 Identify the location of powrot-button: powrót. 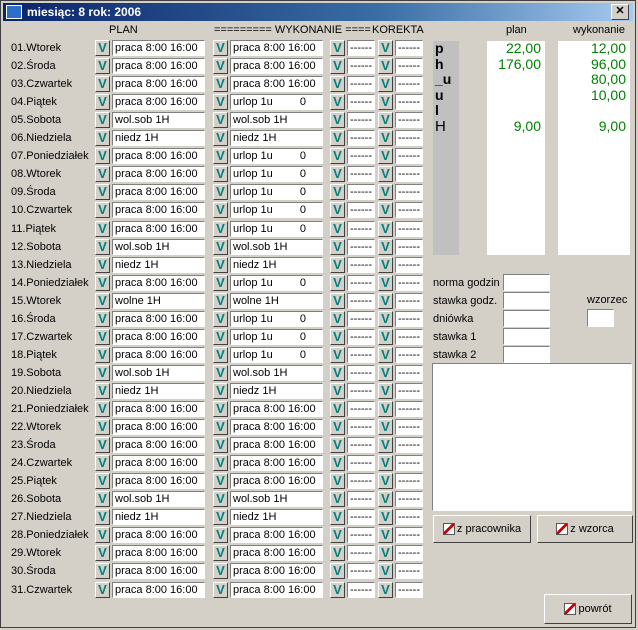
(588, 609).